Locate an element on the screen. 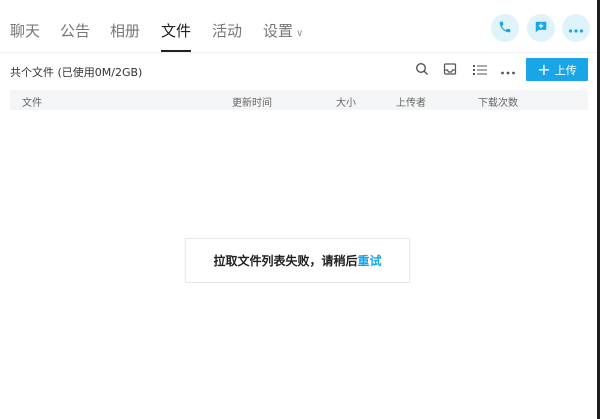  tab-bar: 聊天 公告 相册 文件 活动 设置 ∨ is located at coordinates (298, 26).